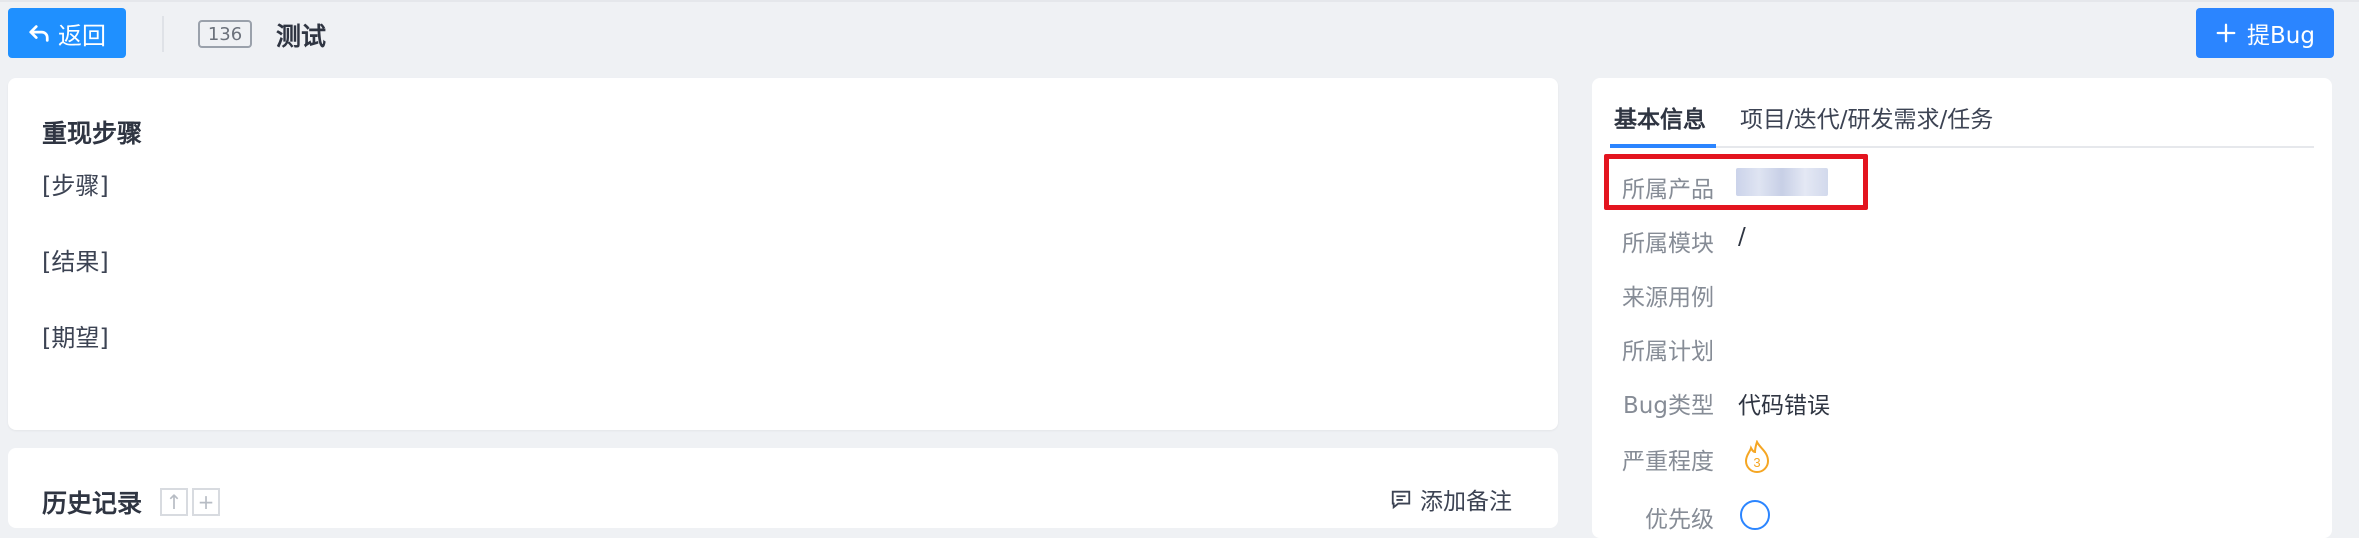 The image size is (2359, 538). Describe the element at coordinates (1668, 462) in the screenshot. I see `field-label-severity: 严重程度` at that location.